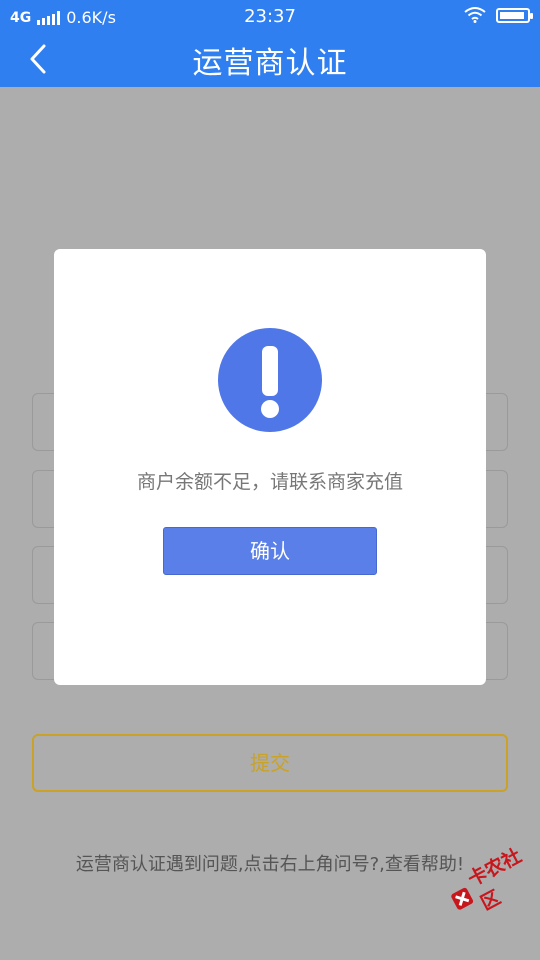 The width and height of the screenshot is (540, 960). I want to click on exclamation-circle-icon, so click(270, 380).